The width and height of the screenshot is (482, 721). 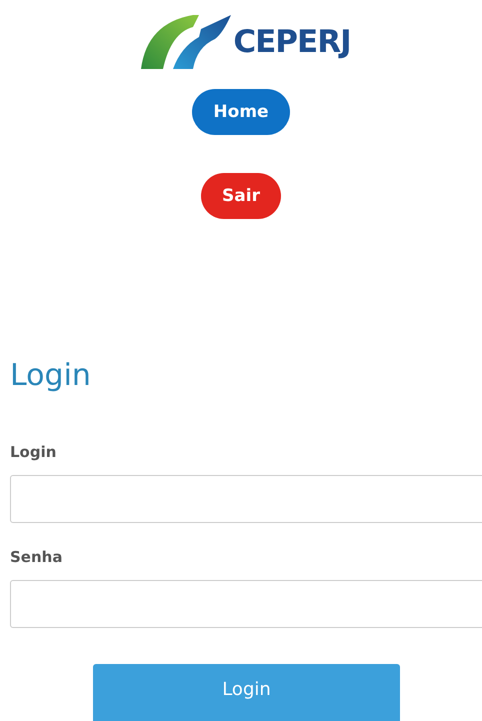 What do you see at coordinates (246, 692) in the screenshot?
I see `login-button: Login` at bounding box center [246, 692].